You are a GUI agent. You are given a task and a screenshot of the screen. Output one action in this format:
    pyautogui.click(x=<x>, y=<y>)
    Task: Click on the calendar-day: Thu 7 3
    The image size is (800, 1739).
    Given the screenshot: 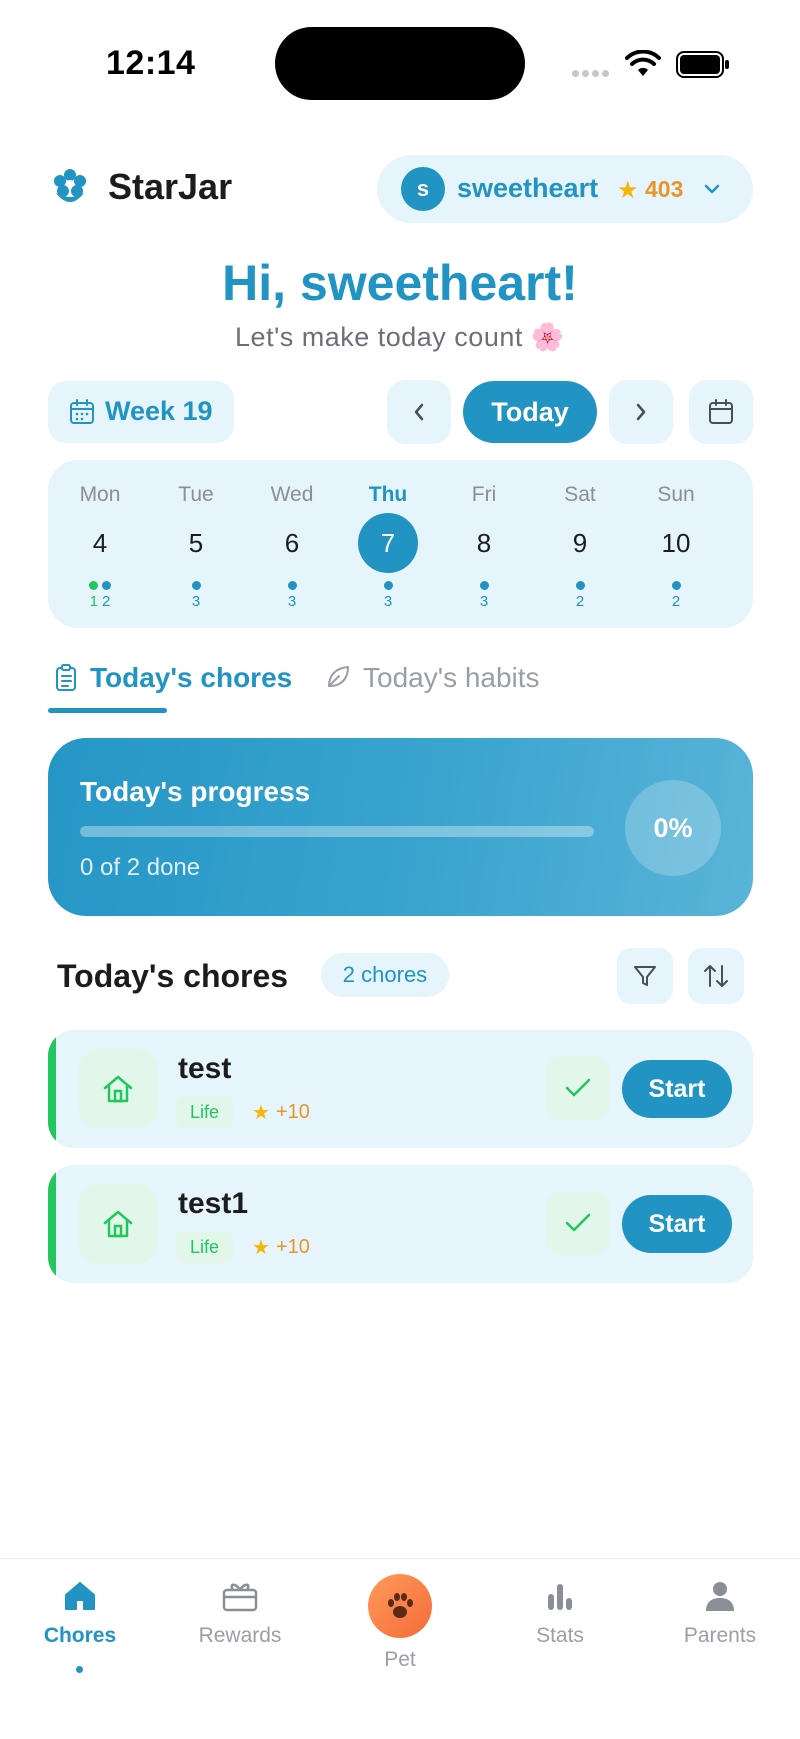 What is the action you would take?
    pyautogui.click(x=388, y=544)
    